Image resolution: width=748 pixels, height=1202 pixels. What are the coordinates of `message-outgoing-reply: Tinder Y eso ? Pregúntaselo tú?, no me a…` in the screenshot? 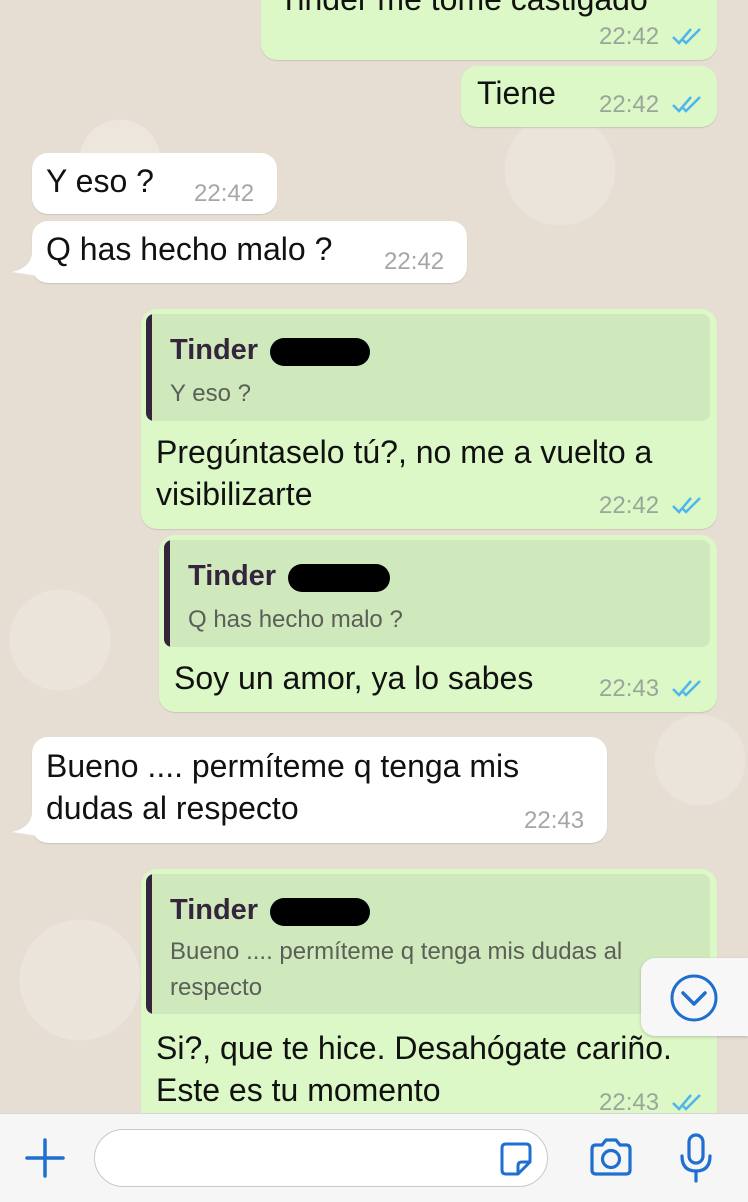 It's located at (429, 419).